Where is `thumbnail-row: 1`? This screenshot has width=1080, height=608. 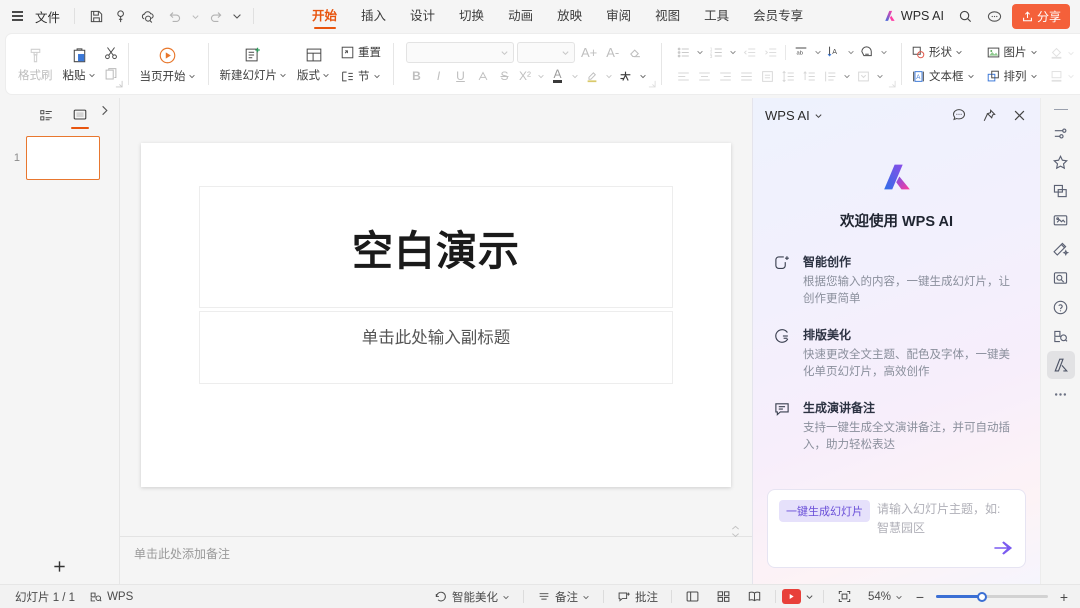 thumbnail-row: 1 is located at coordinates (59, 158).